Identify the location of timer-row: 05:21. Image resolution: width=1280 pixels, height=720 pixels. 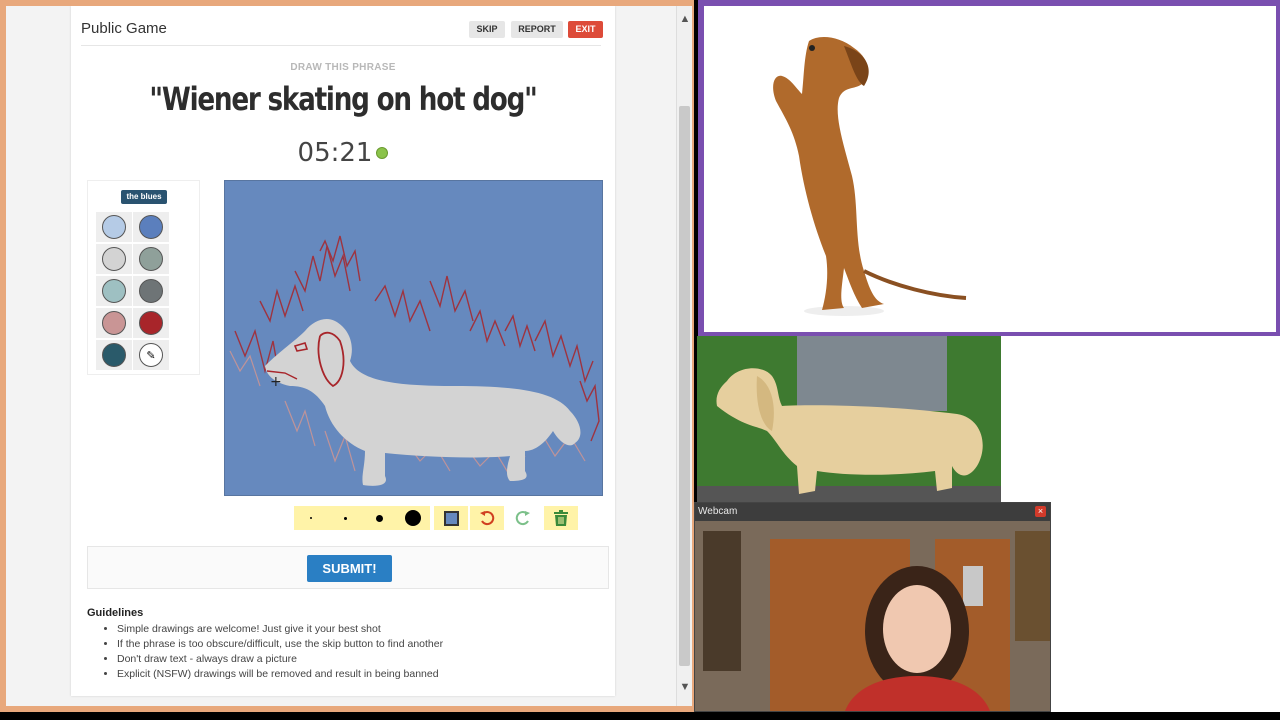
(343, 153).